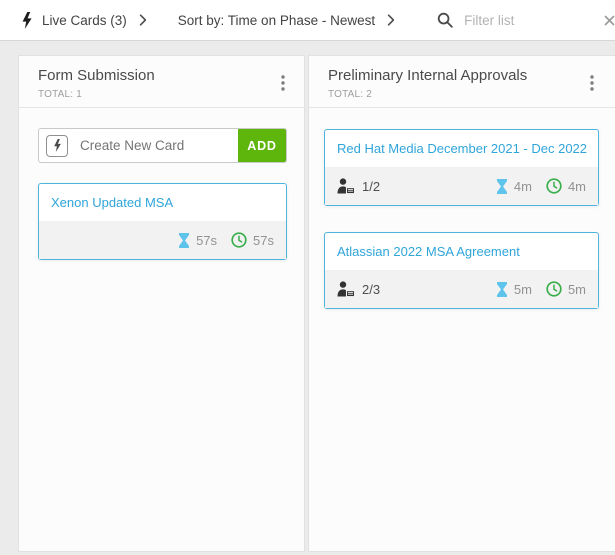 This screenshot has height=555, width=615. I want to click on column-title: Form Submission, so click(96, 75).